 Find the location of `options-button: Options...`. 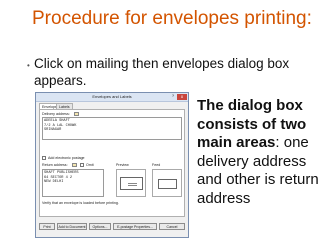

options-button: Options... is located at coordinates (100, 226).